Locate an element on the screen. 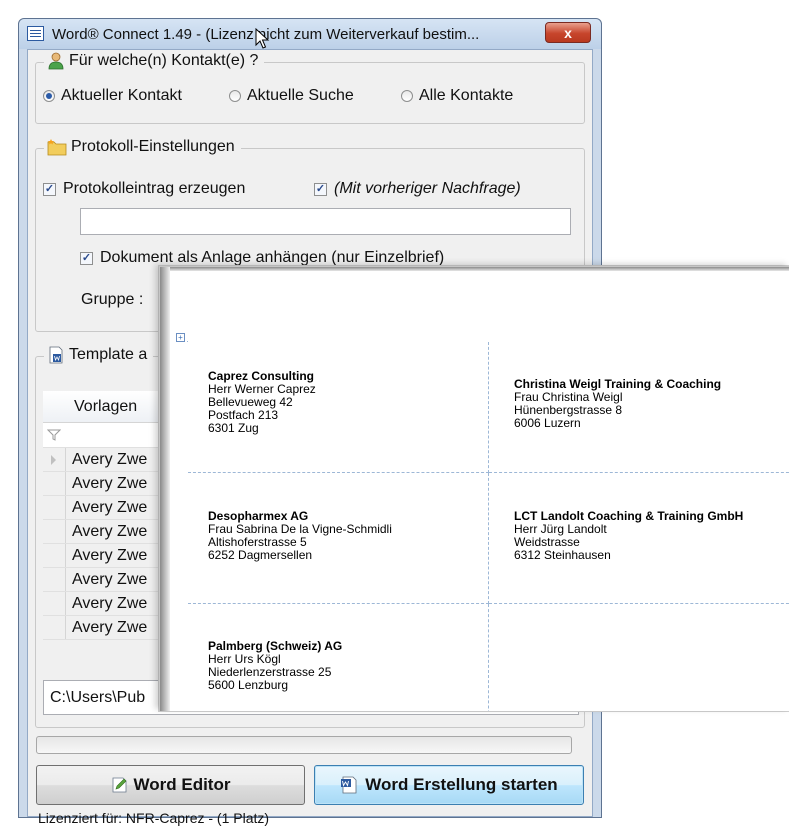 This screenshot has width=789, height=826. radio-current-search: Aktuelle Suche is located at coordinates (291, 96).